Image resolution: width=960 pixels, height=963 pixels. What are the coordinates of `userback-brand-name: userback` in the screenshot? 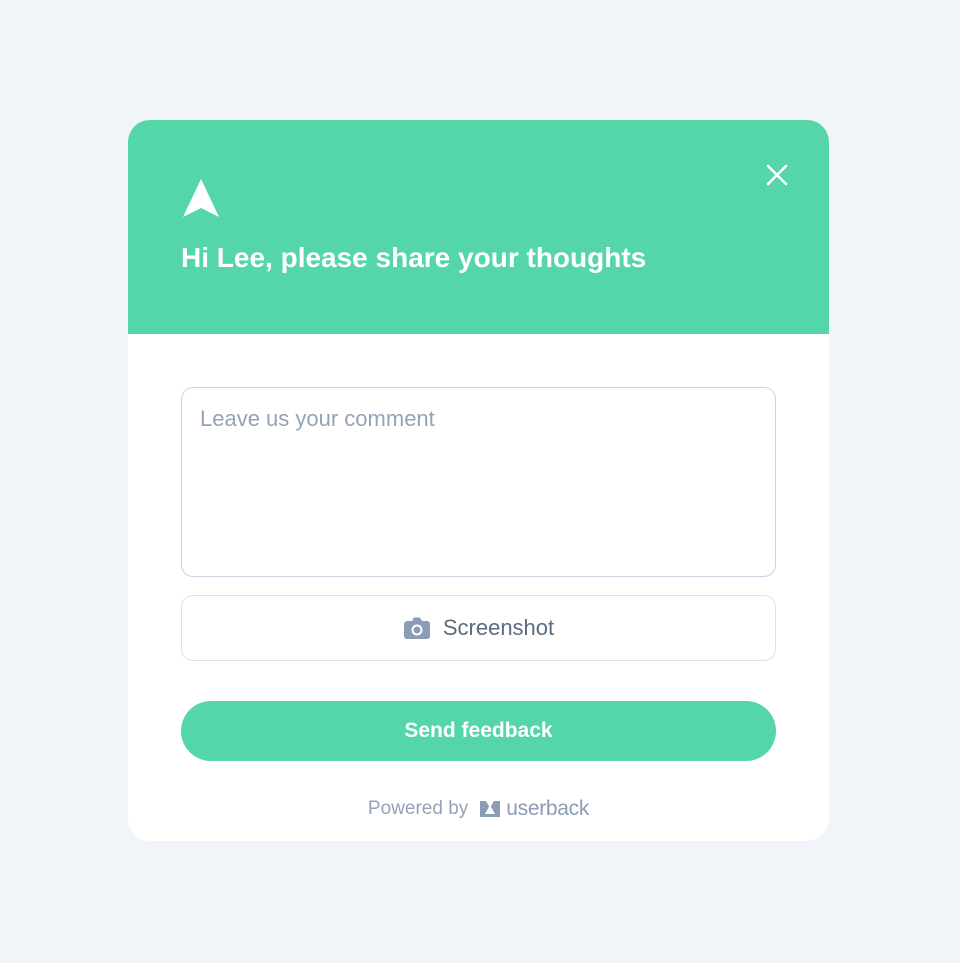 It's located at (548, 808).